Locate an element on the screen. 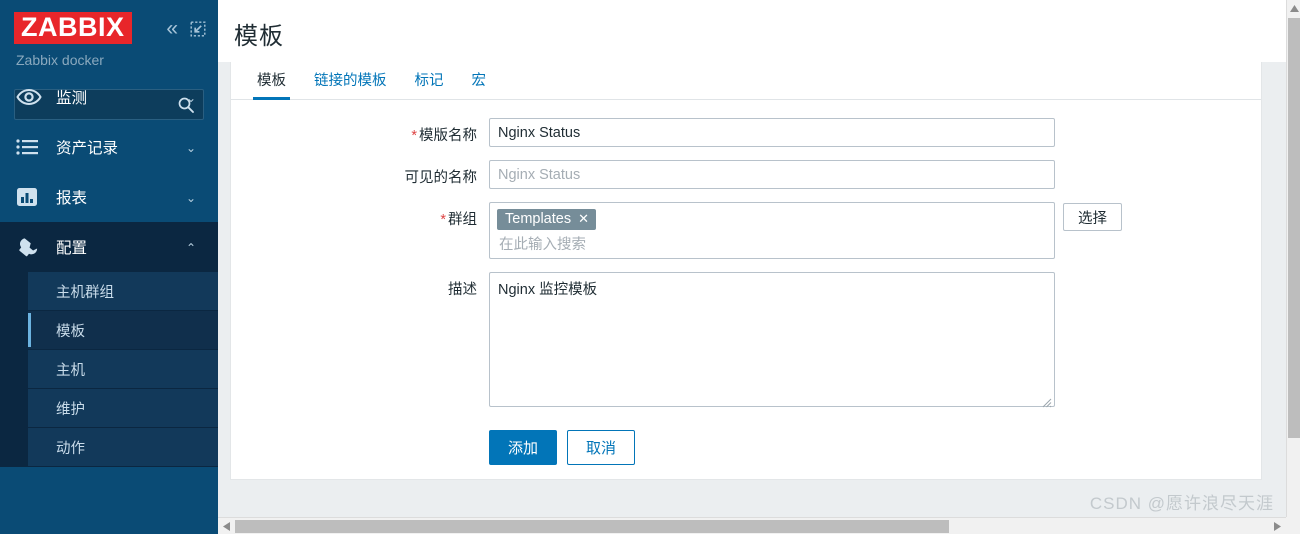  form-tabs: 模板 链接的模板 标记 宏 is located at coordinates (746, 81).